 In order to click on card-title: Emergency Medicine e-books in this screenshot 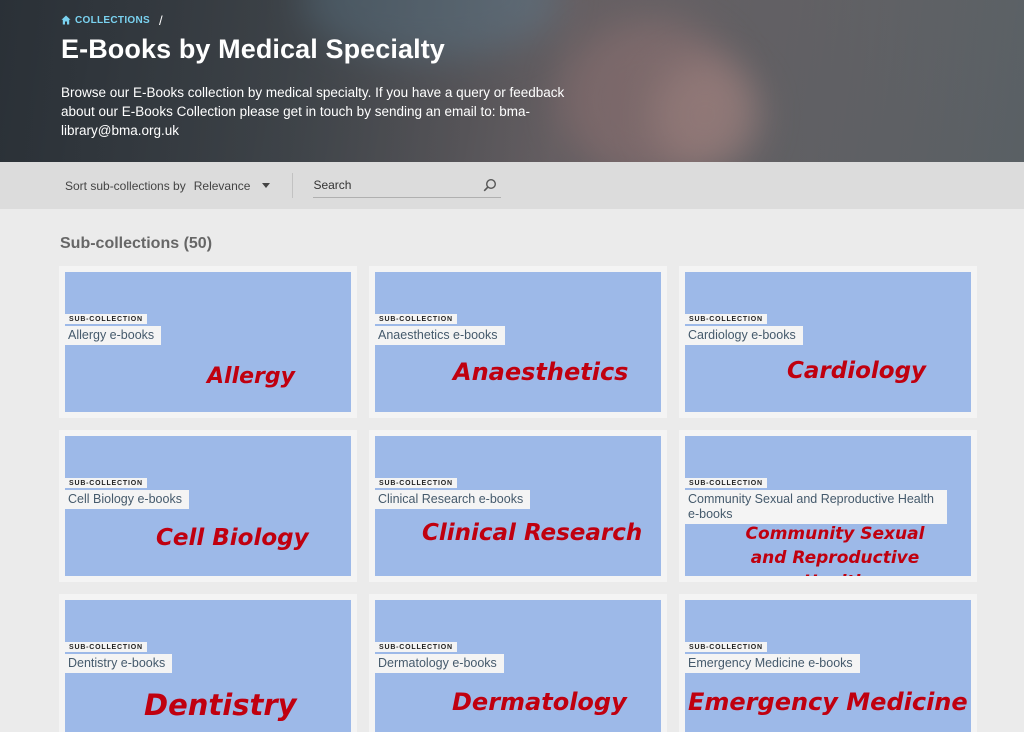, I will do `click(772, 663)`.